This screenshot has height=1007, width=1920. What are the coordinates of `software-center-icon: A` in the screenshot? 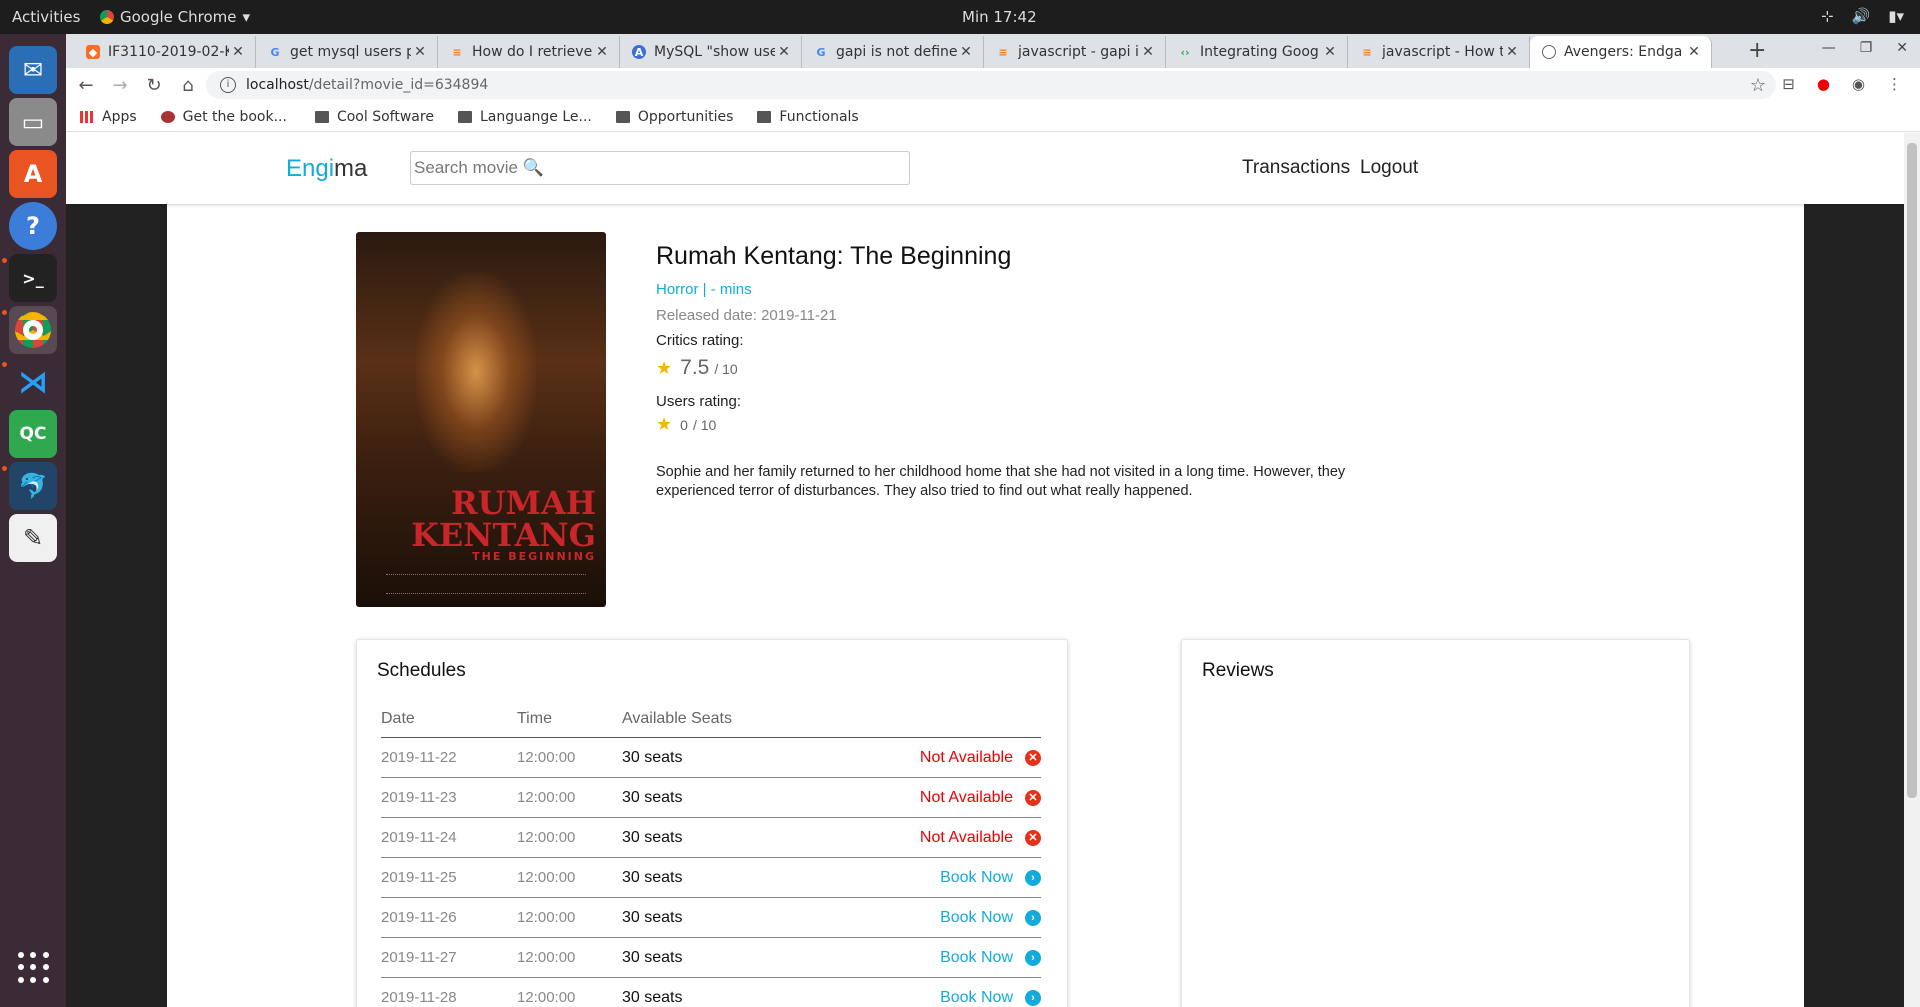 It's located at (33, 174).